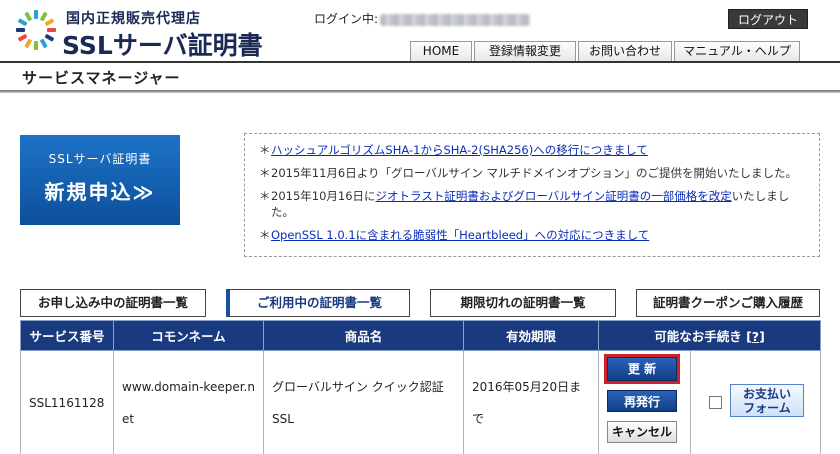 This screenshot has width=840, height=454. What do you see at coordinates (728, 303) in the screenshot?
I see `tab-coupon-history: 証明書クーポンご購入履歴` at bounding box center [728, 303].